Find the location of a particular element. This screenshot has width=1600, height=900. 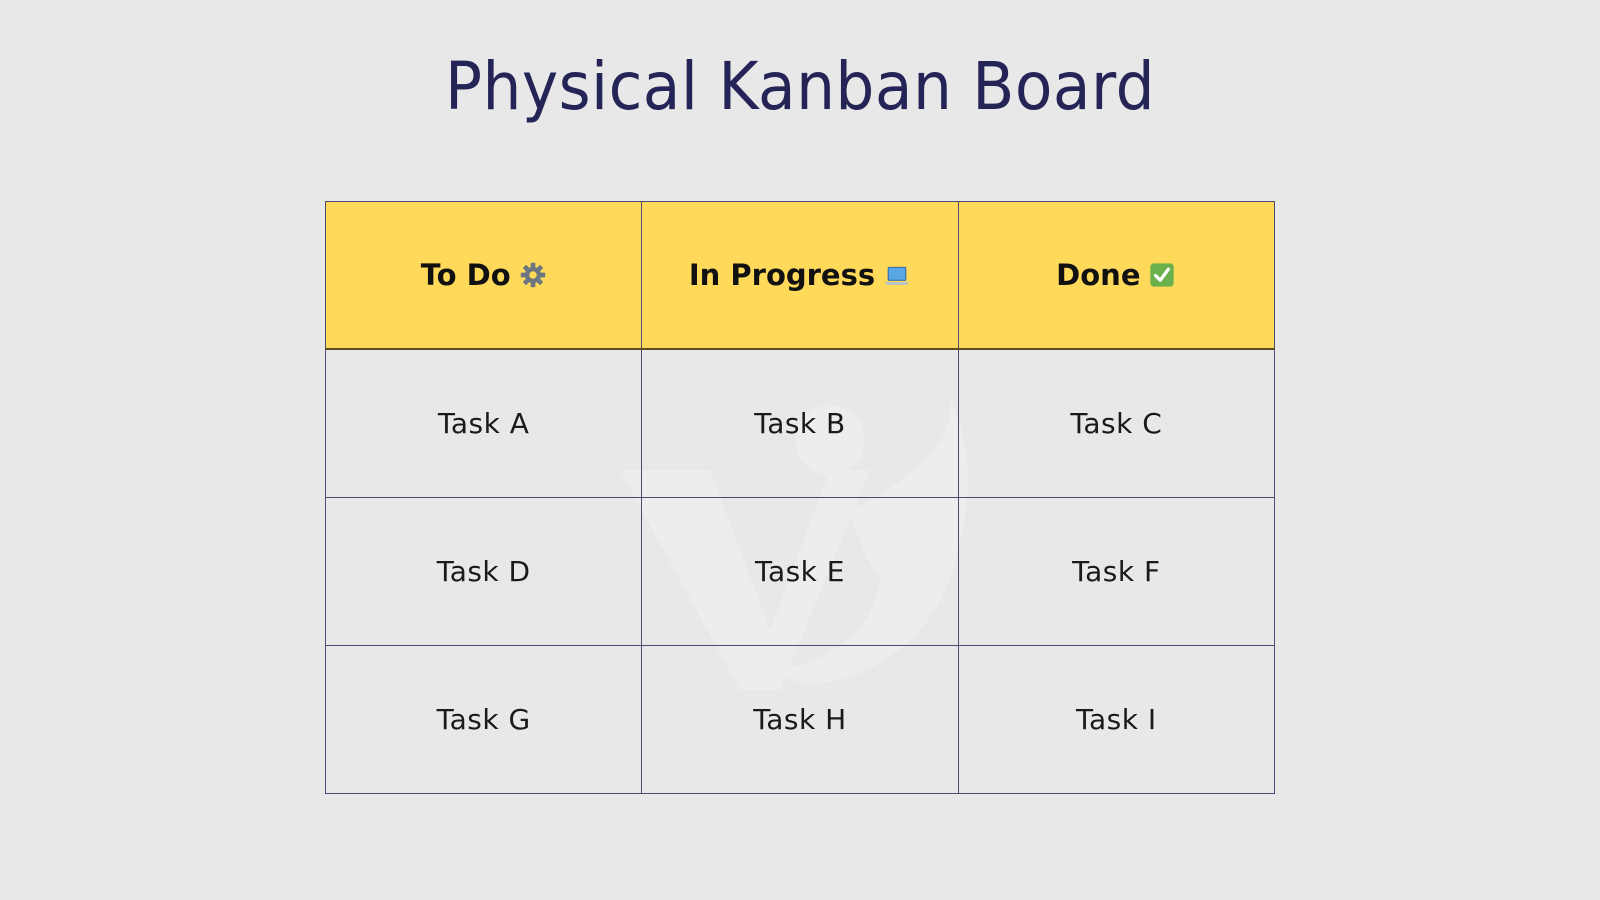

task-card: Task C is located at coordinates (1116, 423).